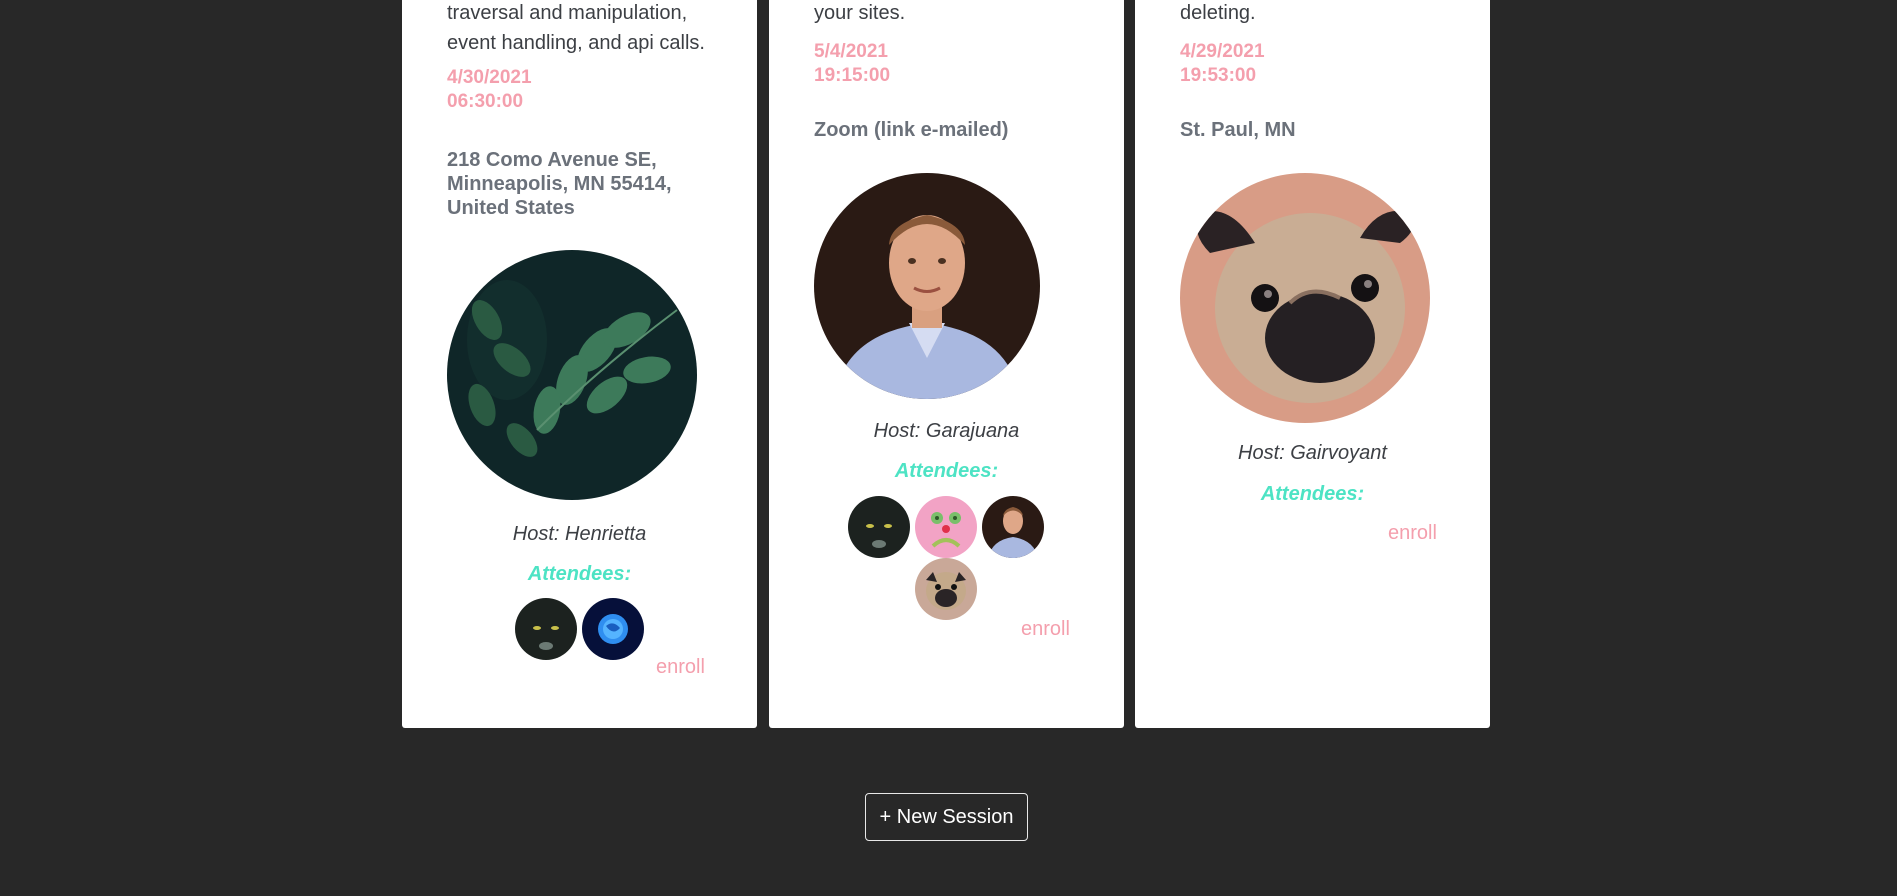  I want to click on new-session-button: + New Session, so click(946, 817).